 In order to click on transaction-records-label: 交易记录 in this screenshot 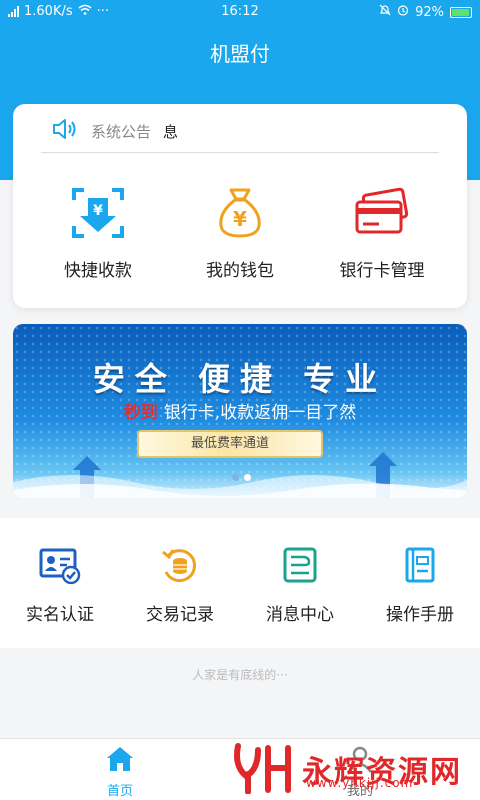, I will do `click(180, 615)`.